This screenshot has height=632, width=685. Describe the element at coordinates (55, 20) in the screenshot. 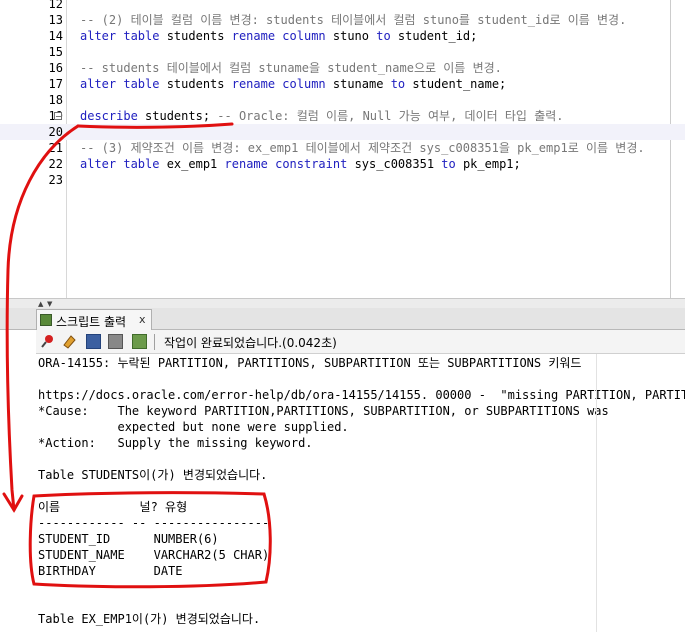

I see `line-number: 13` at that location.